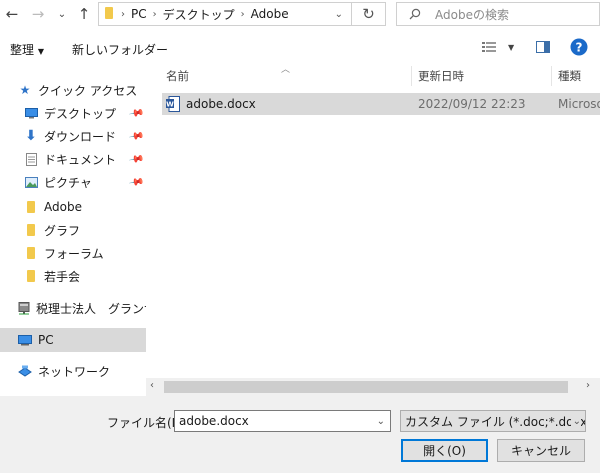  I want to click on table-row: W adobe.docx 2022/09/12 22:23 Microso, so click(381, 104).